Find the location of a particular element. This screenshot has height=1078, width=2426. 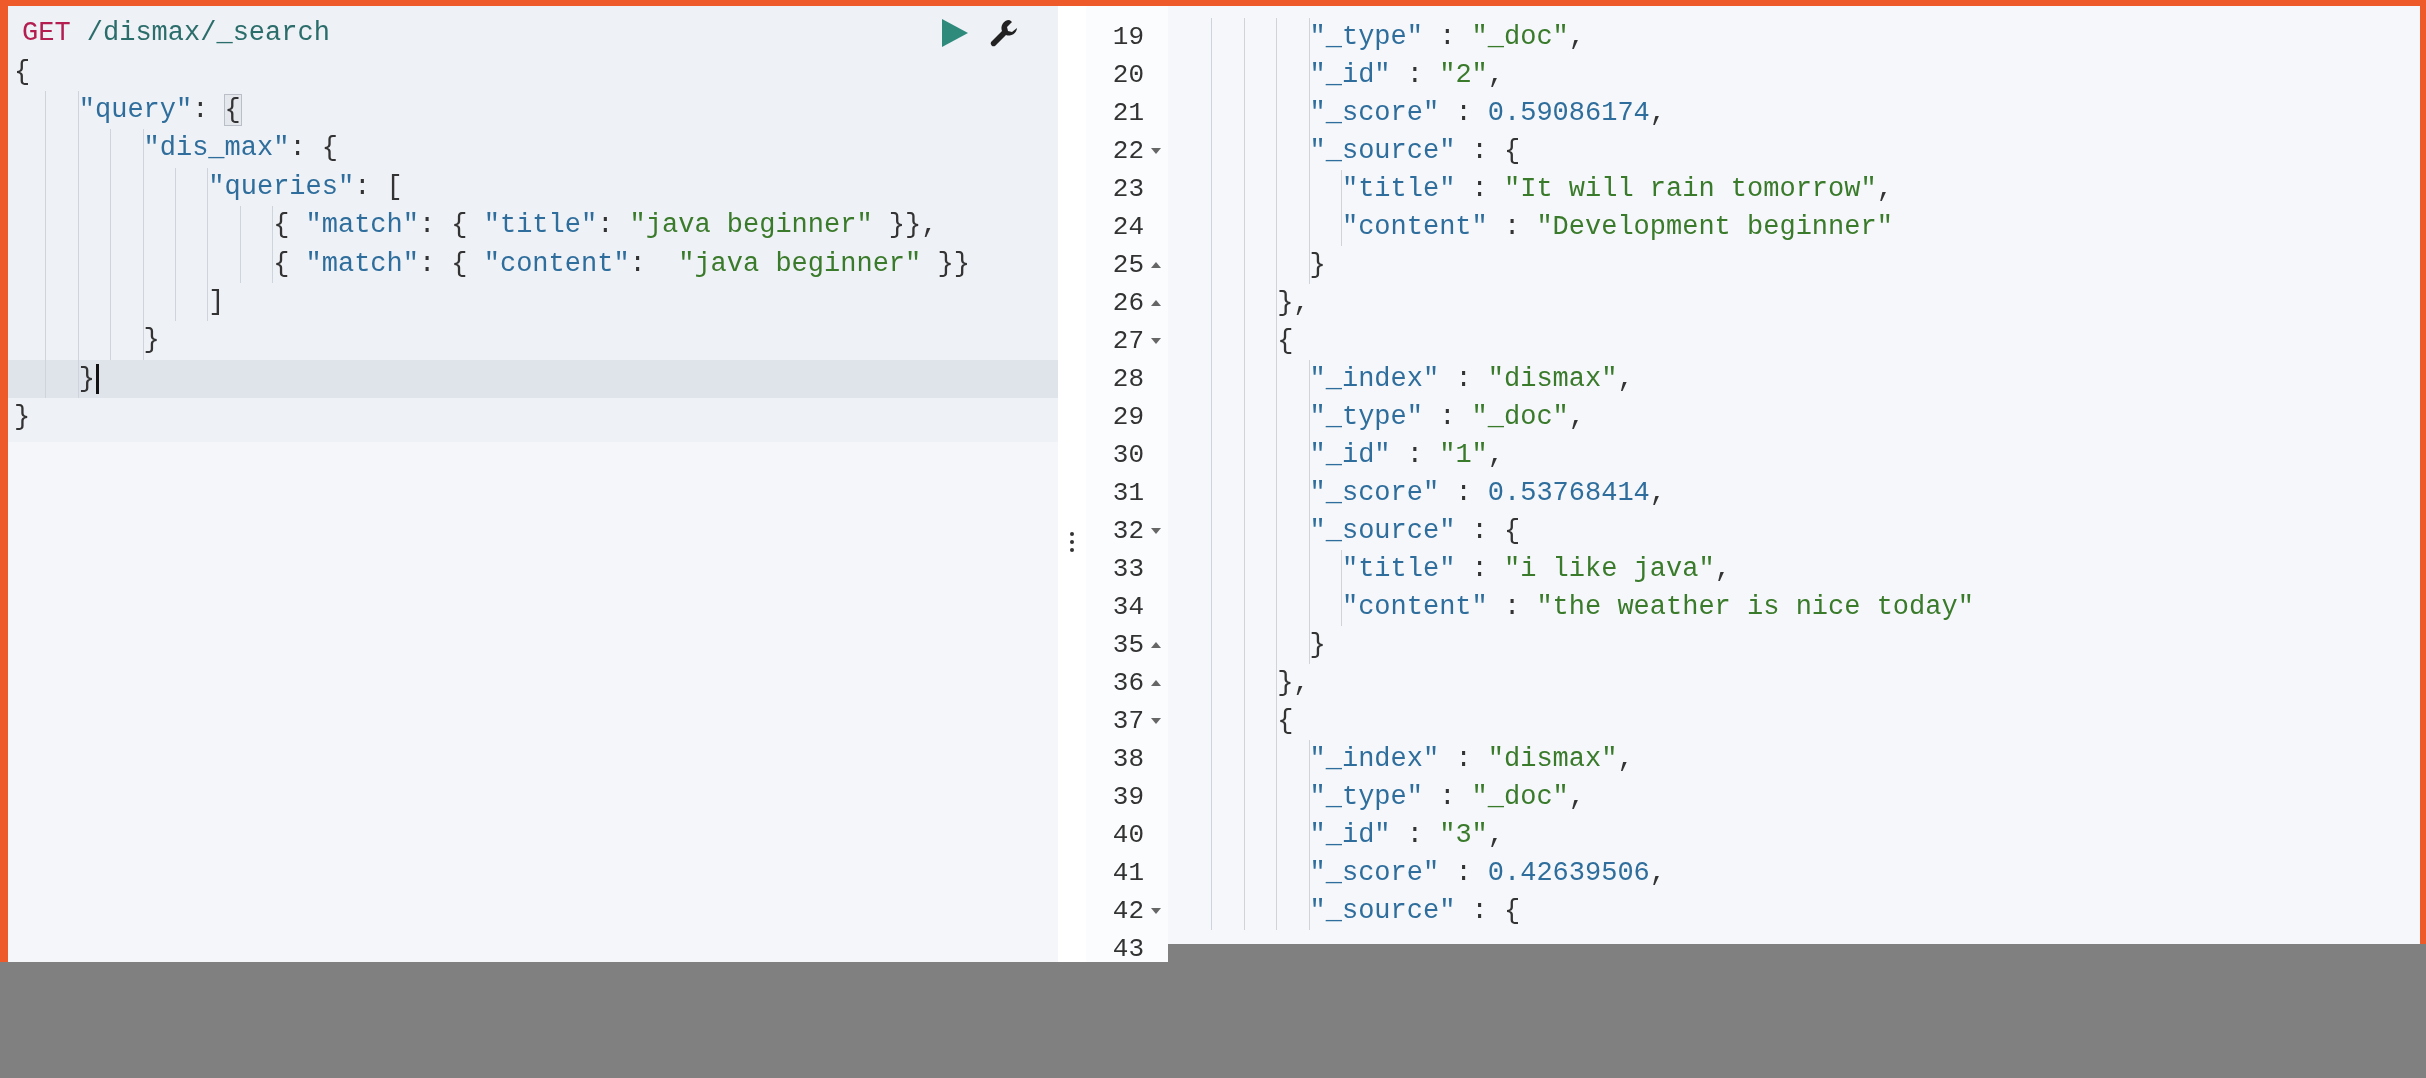

code-line: "title" : "It will rain tomorrow", is located at coordinates (1536, 189).